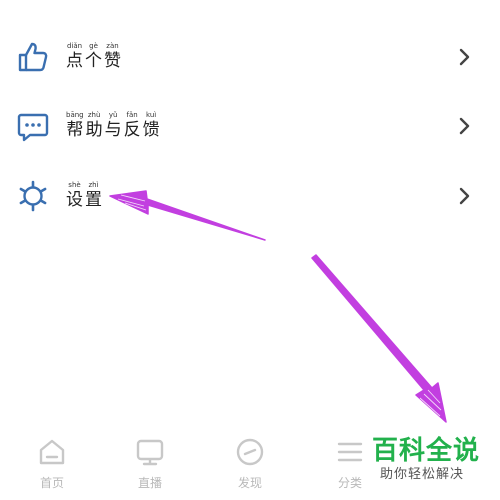 Image resolution: width=500 pixels, height=500 pixels. Describe the element at coordinates (51, 483) in the screenshot. I see `tab-label: 首页` at that location.